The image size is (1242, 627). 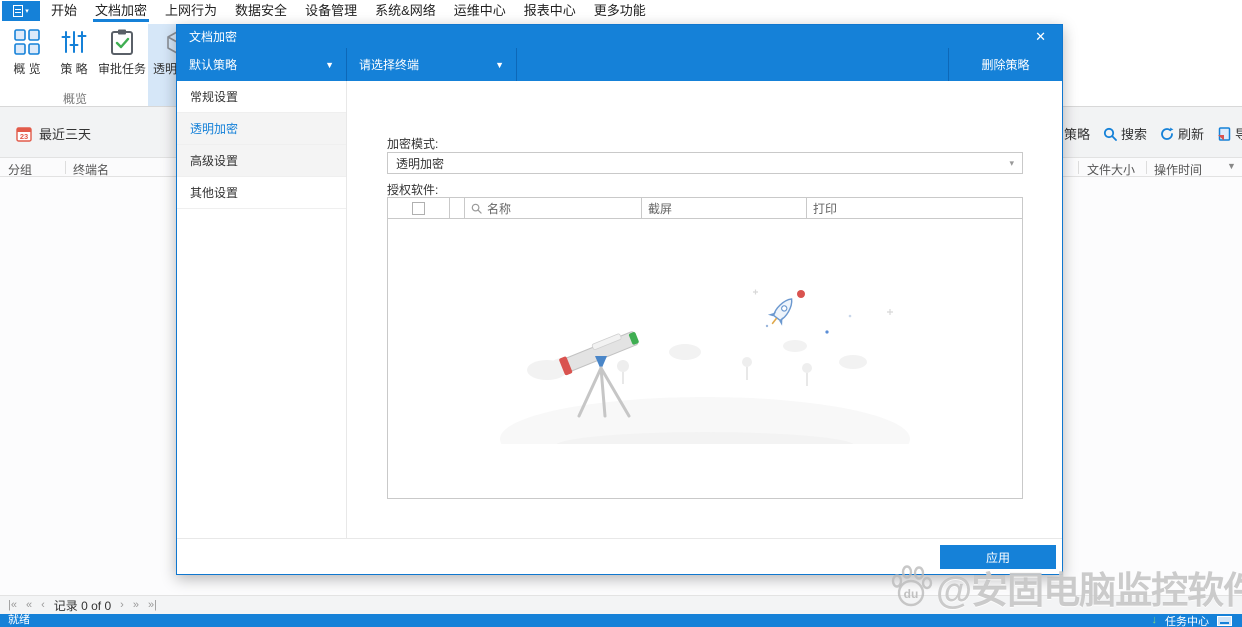 I want to click on calendar-icon: 23, so click(x=24, y=134).